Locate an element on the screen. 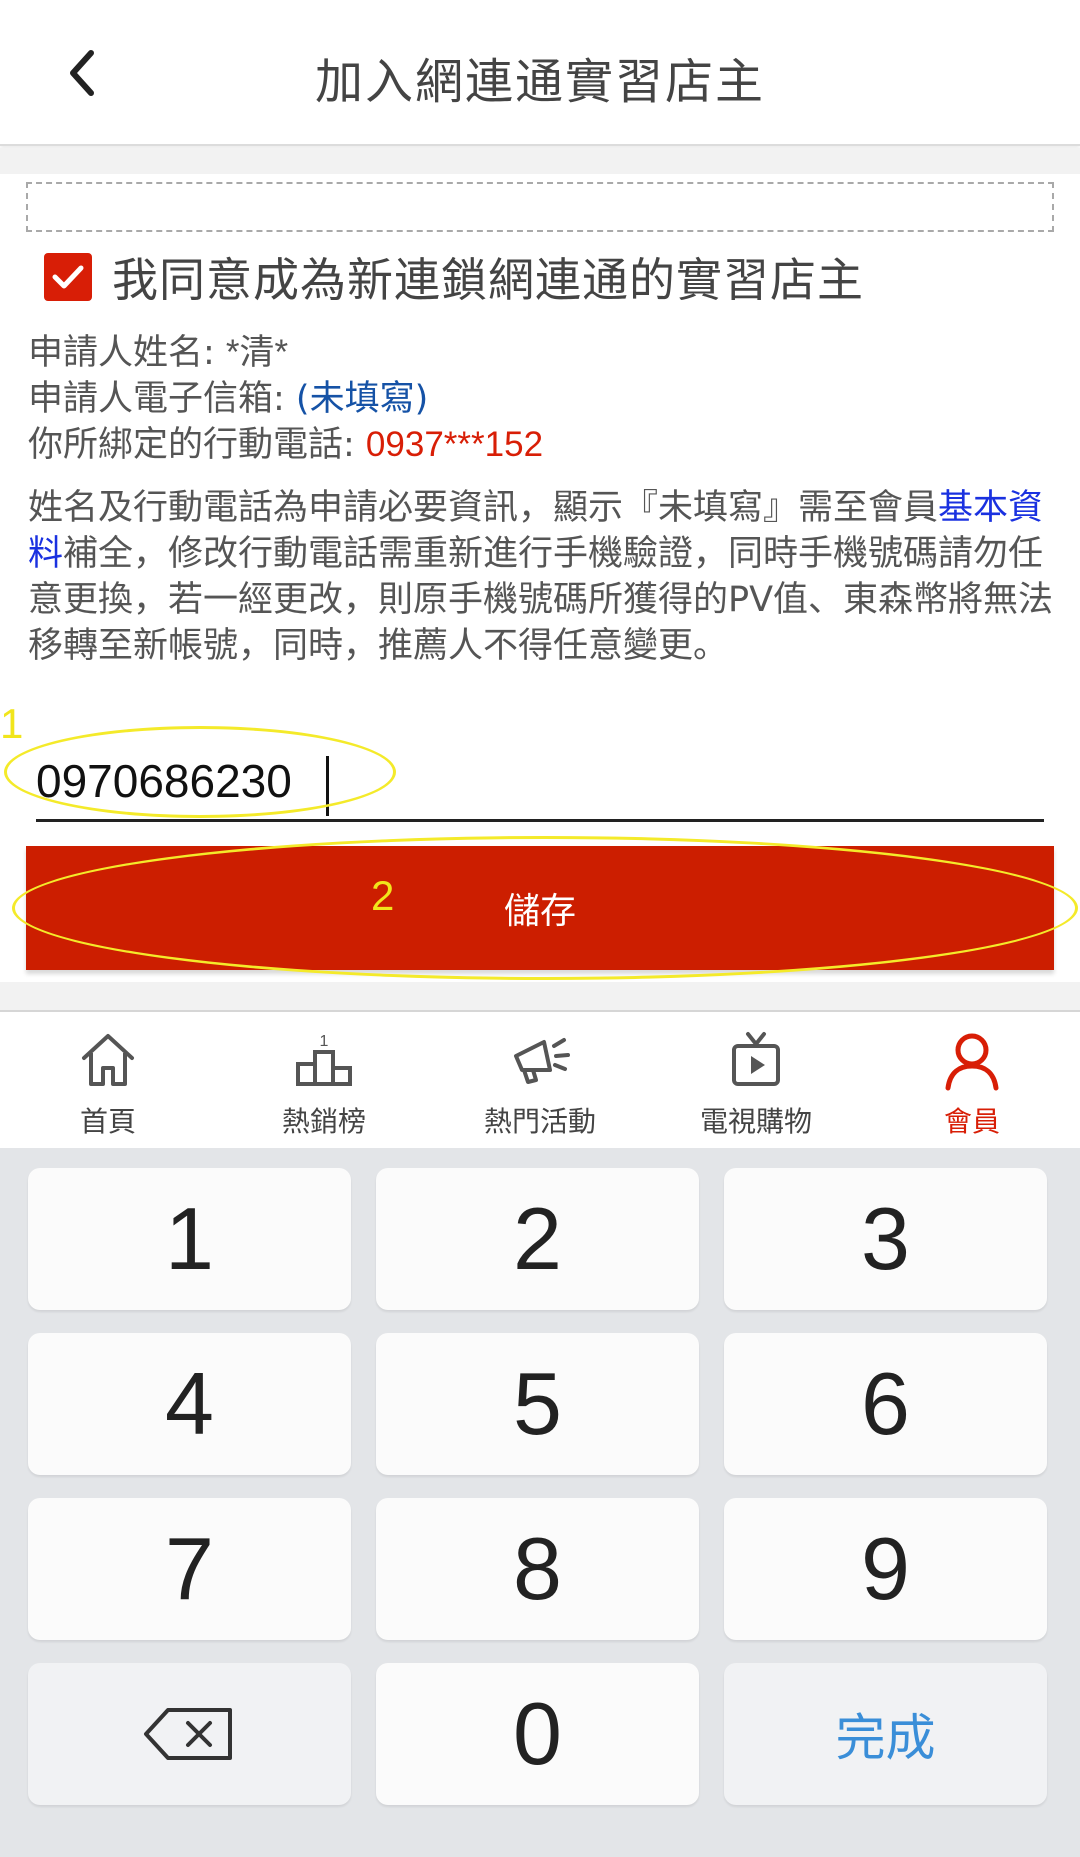 Image resolution: width=1080 pixels, height=1857 pixels. applicant-email-line: 申請人電子信箱: (未填寫) is located at coordinates (228, 395).